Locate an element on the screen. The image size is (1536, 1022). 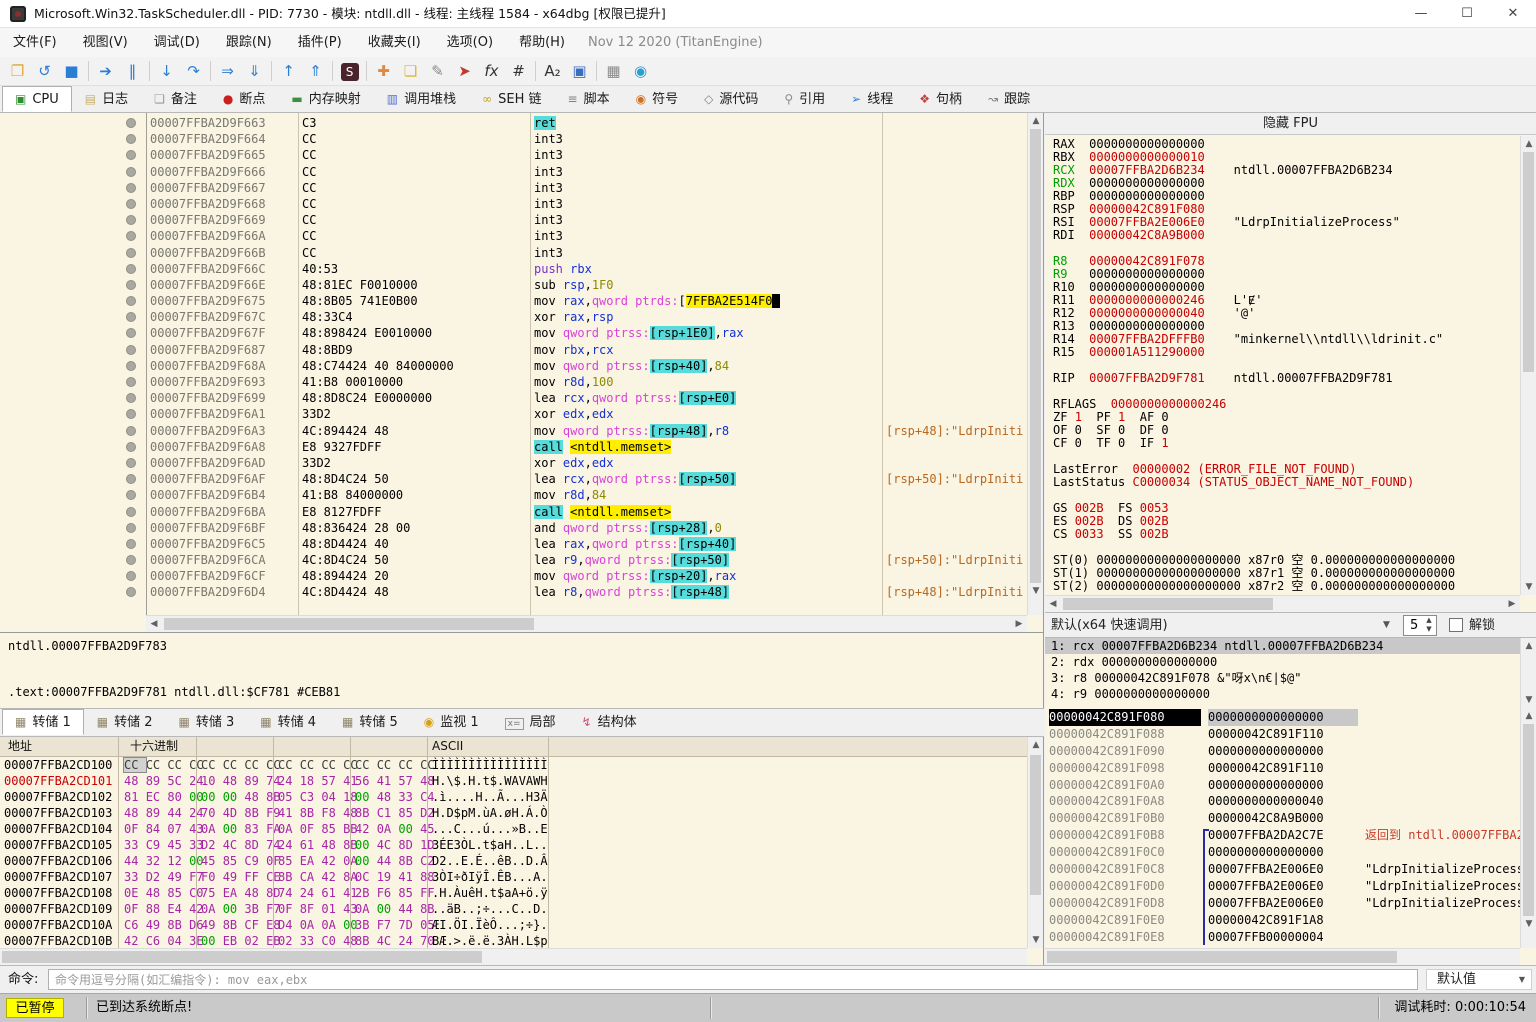
fx-icon: fx is located at coordinates (491, 71).